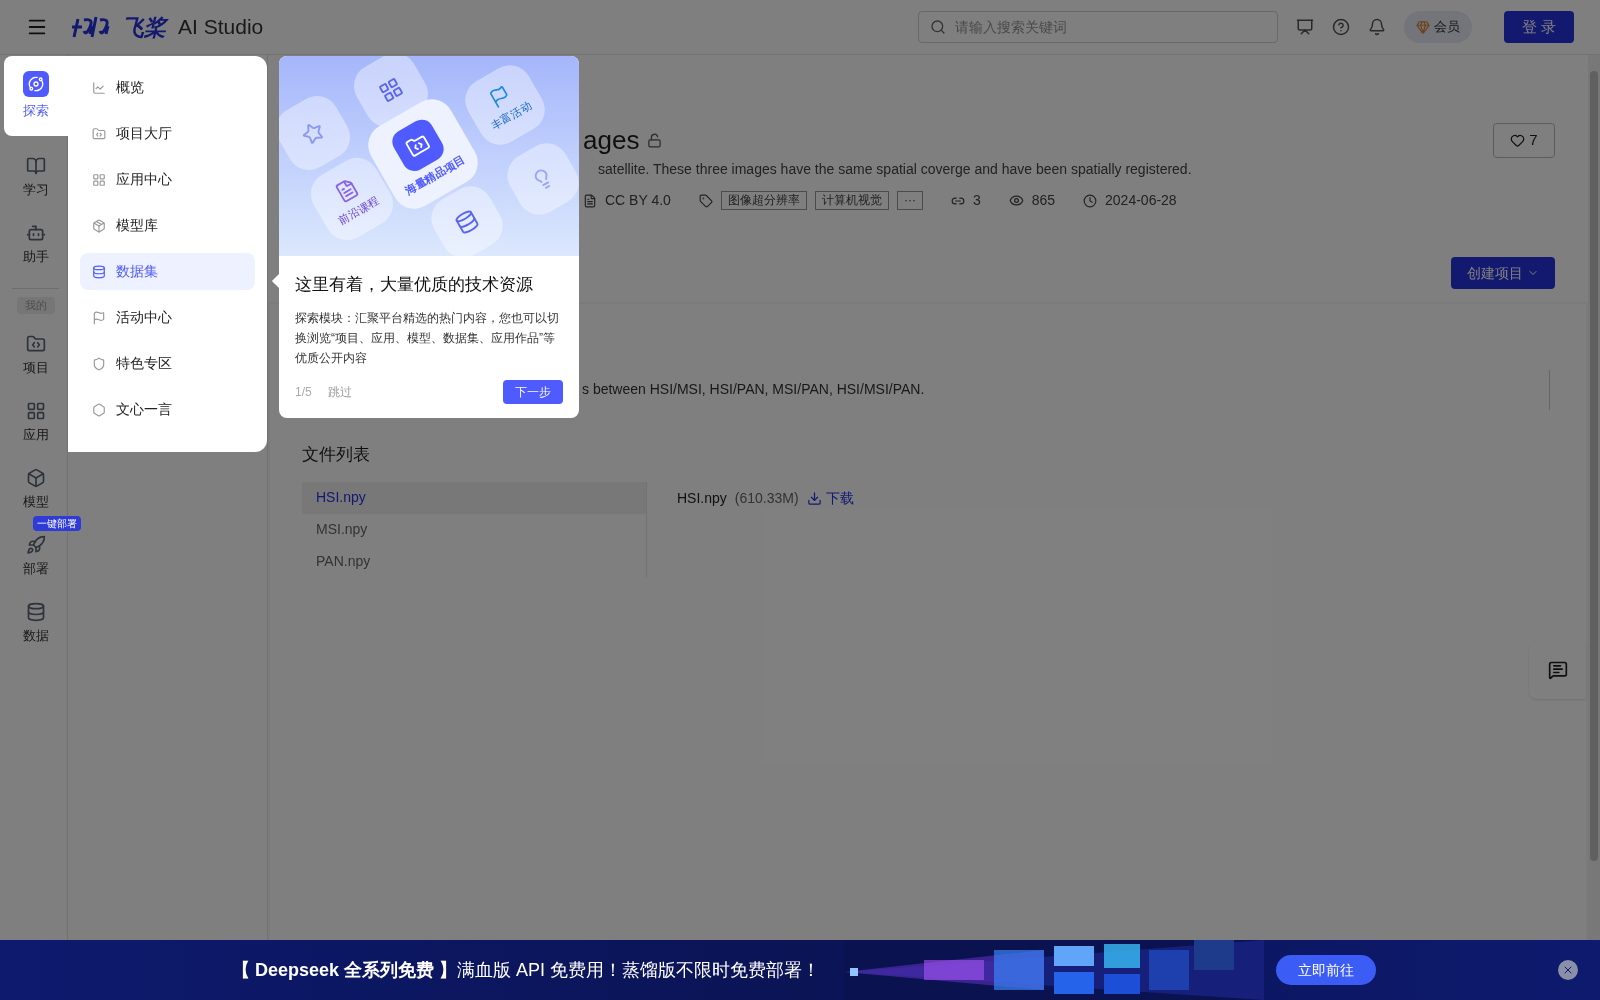 The height and width of the screenshot is (1000, 1600). Describe the element at coordinates (1539, 27) in the screenshot. I see `login-button: 登 录` at that location.